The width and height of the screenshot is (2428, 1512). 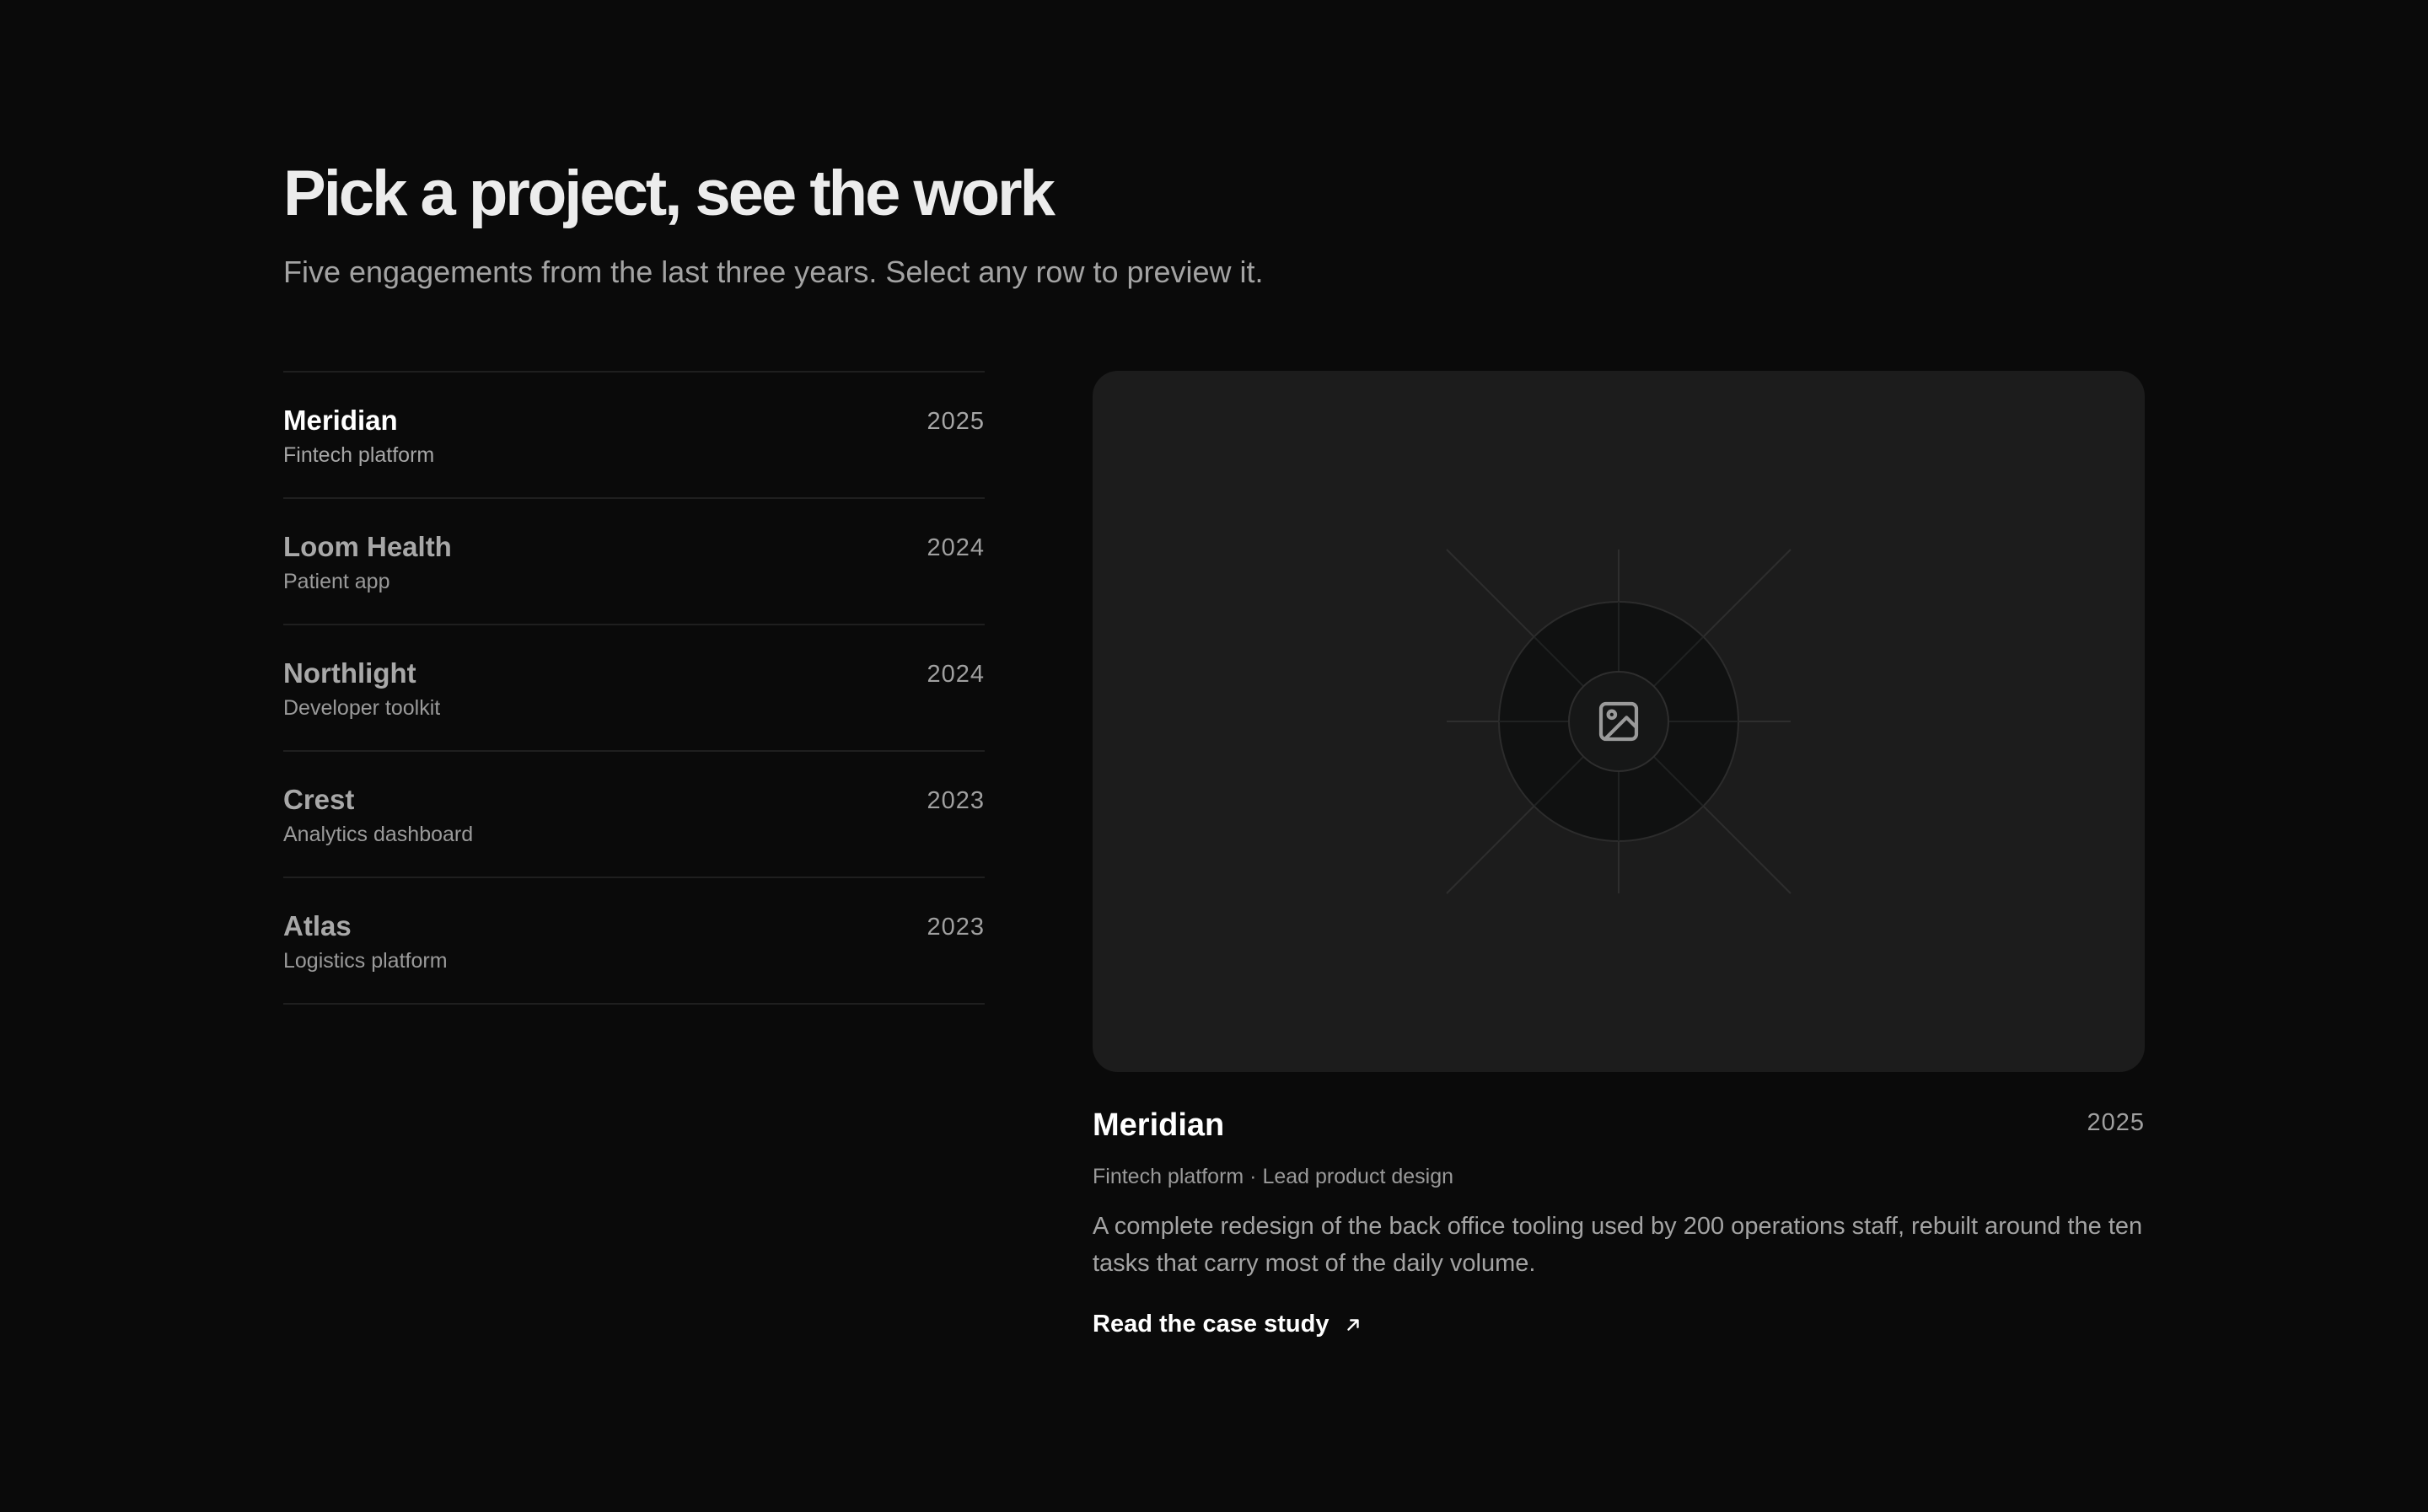 I want to click on project-name: Meridian, so click(x=340, y=420).